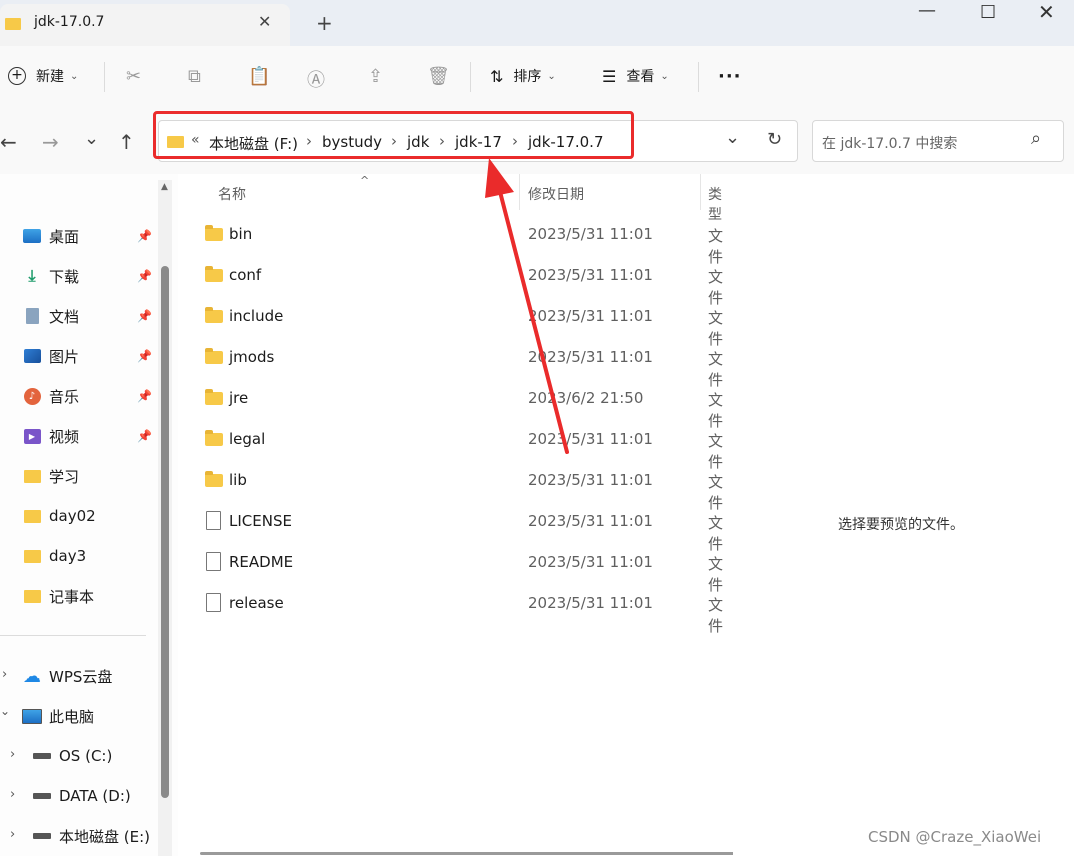 This screenshot has width=1074, height=856. I want to click on sidebar-item-documents: 文档, so click(50, 316).